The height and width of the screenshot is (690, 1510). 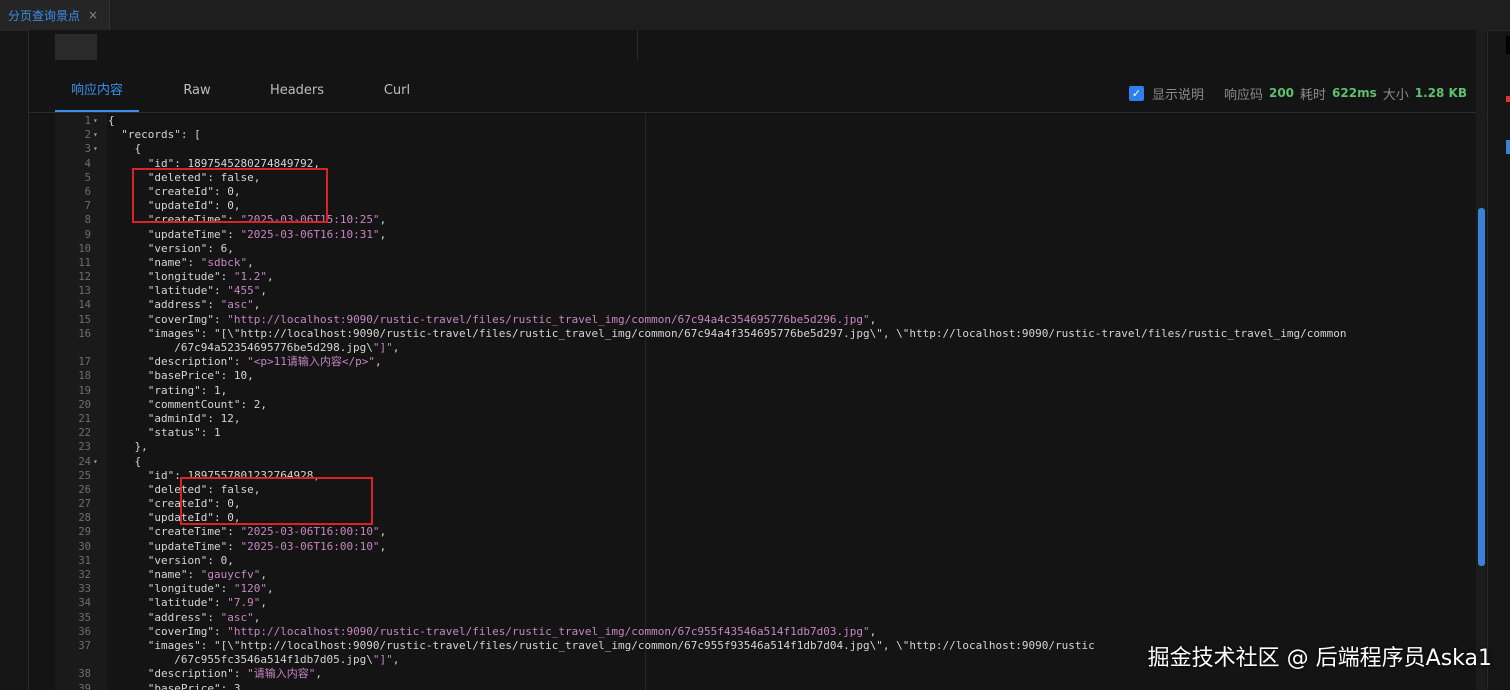 I want to click on code-line: 24 ▾ {, so click(x=770, y=462).